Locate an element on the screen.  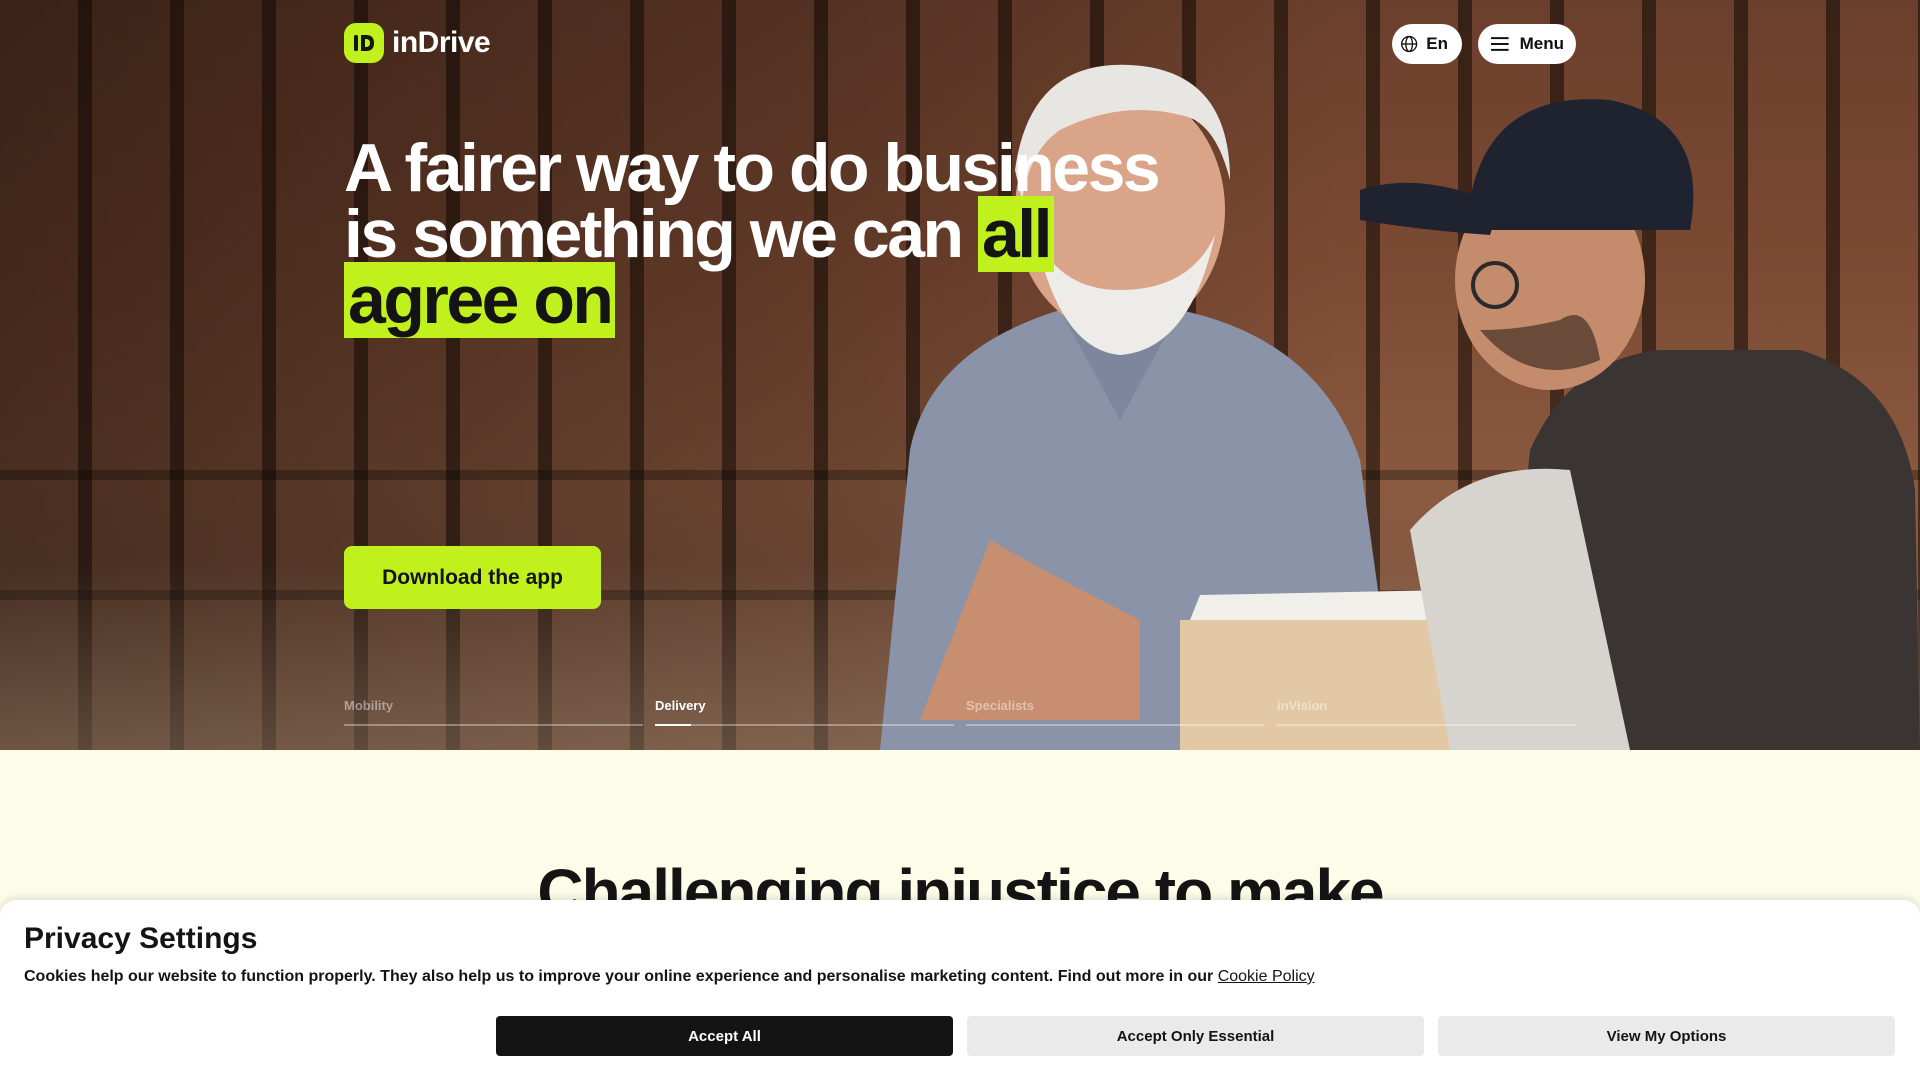
logo: inDrive is located at coordinates (417, 43).